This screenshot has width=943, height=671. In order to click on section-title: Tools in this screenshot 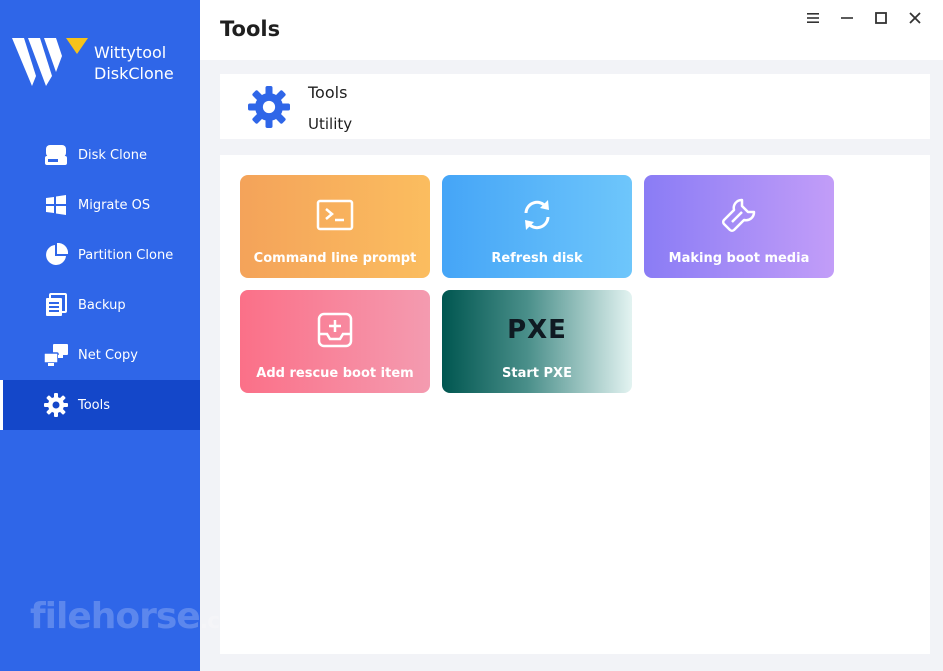, I will do `click(328, 92)`.